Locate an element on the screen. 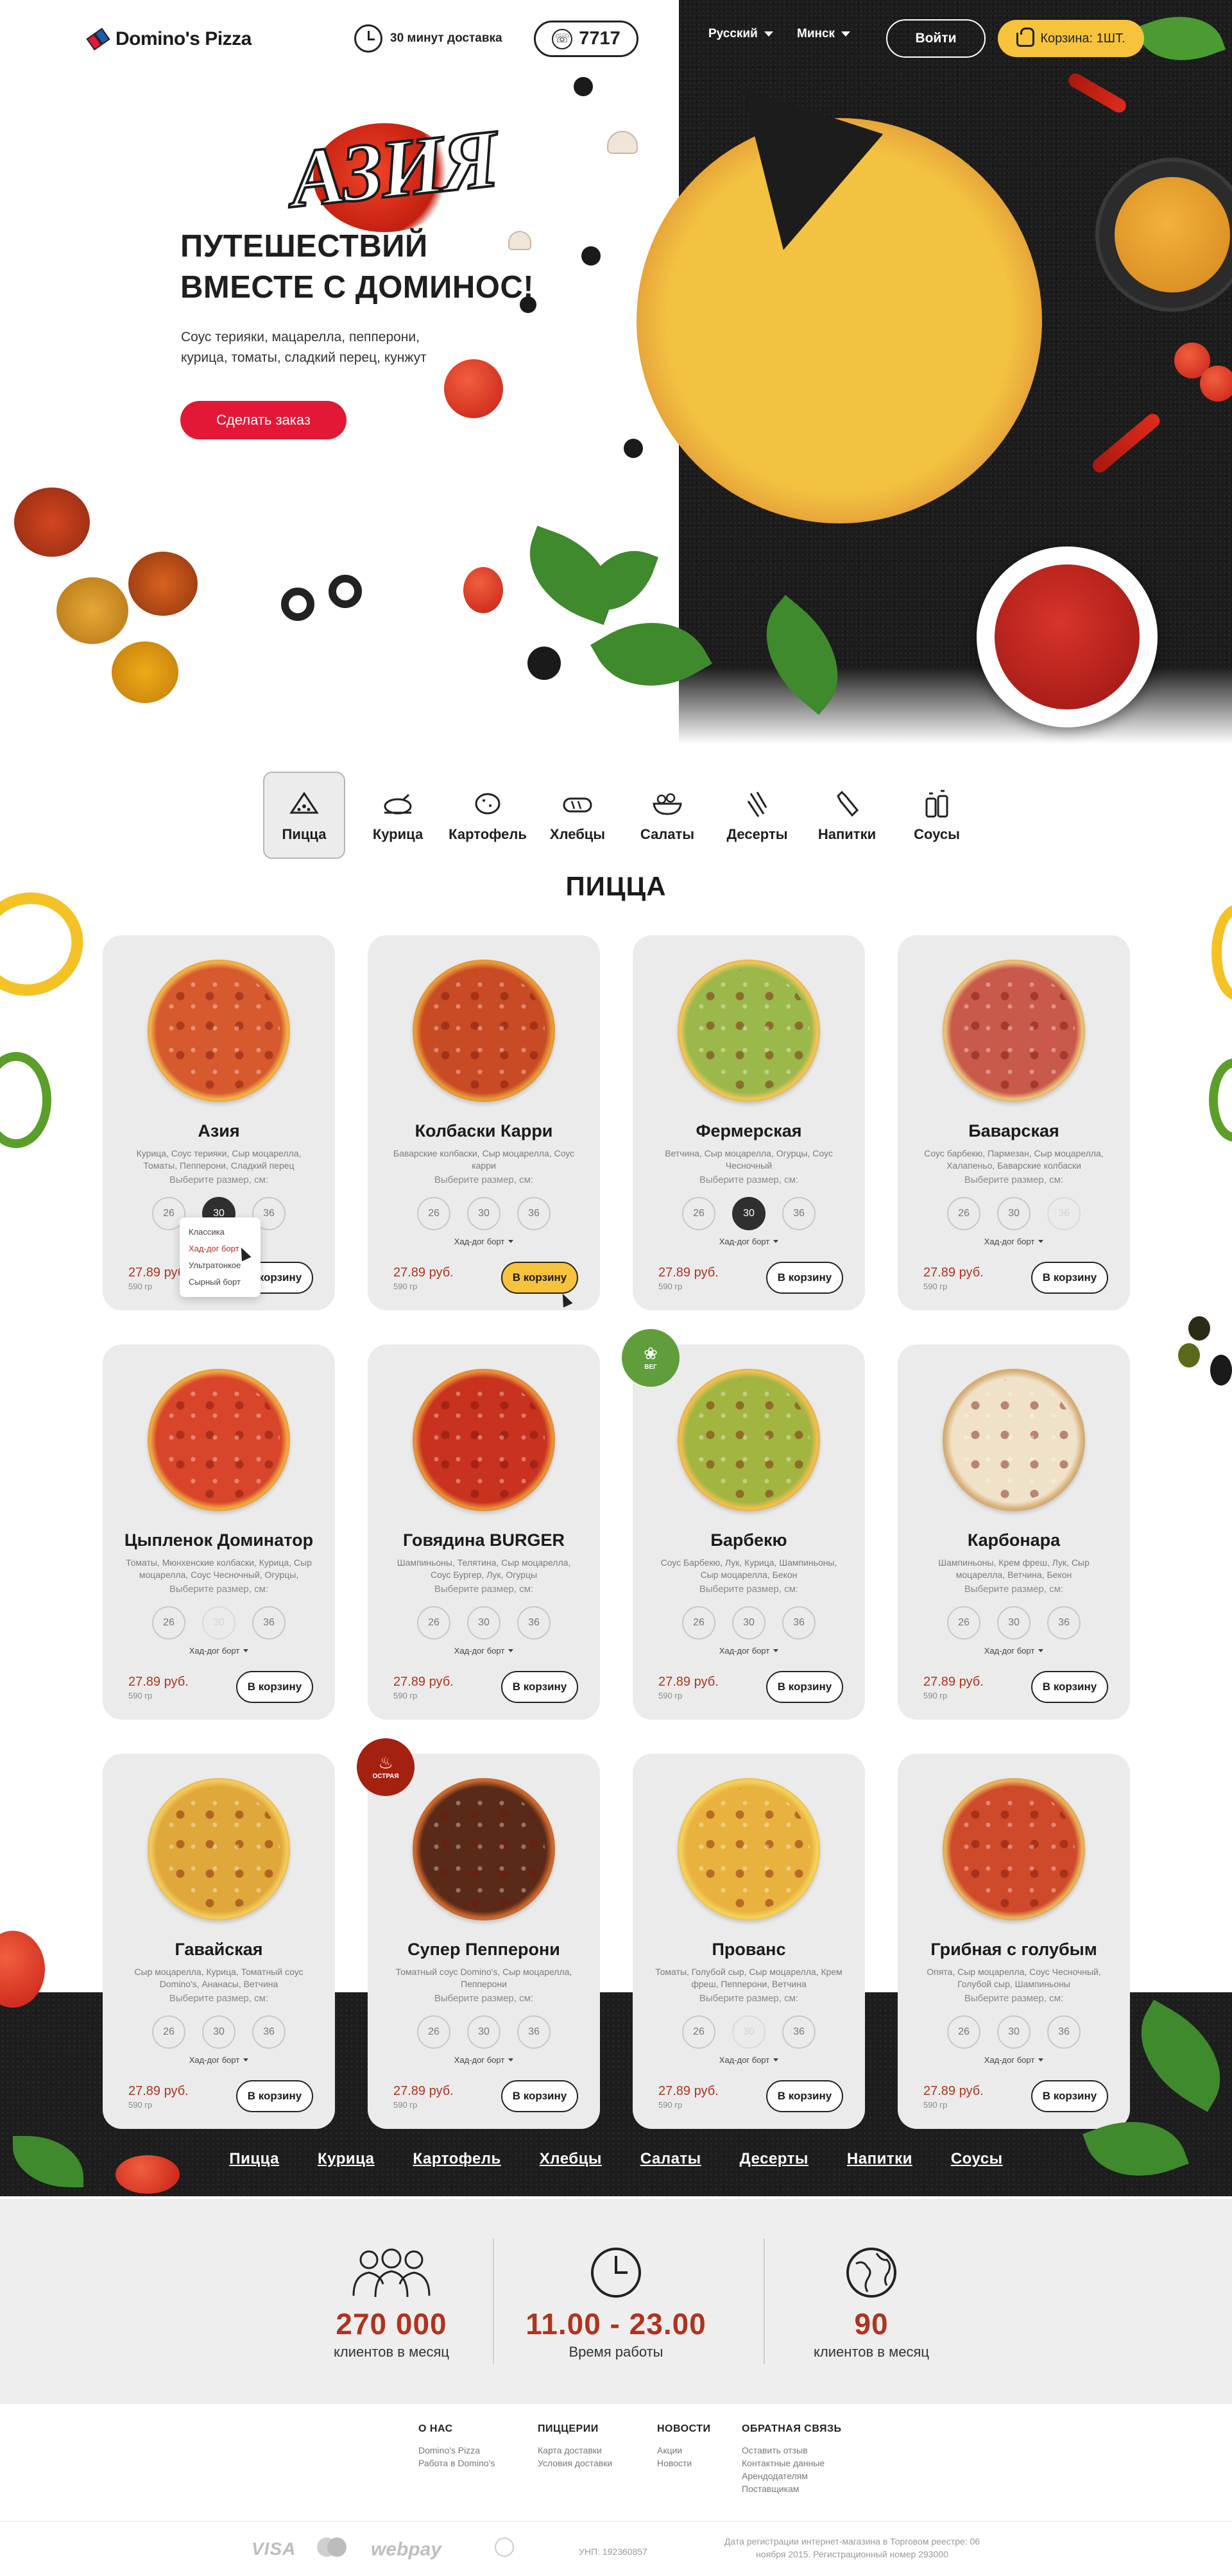 Image resolution: width=1232 pixels, height=2576 pixels. footer-link: Карта доставки is located at coordinates (575, 2450).